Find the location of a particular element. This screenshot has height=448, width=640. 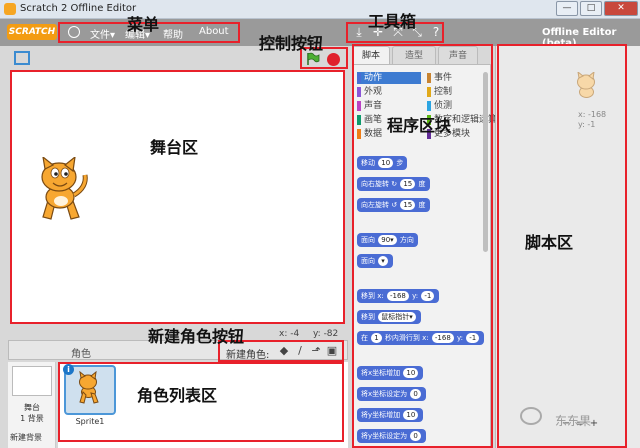

maximize-button: □ is located at coordinates (591, 8).